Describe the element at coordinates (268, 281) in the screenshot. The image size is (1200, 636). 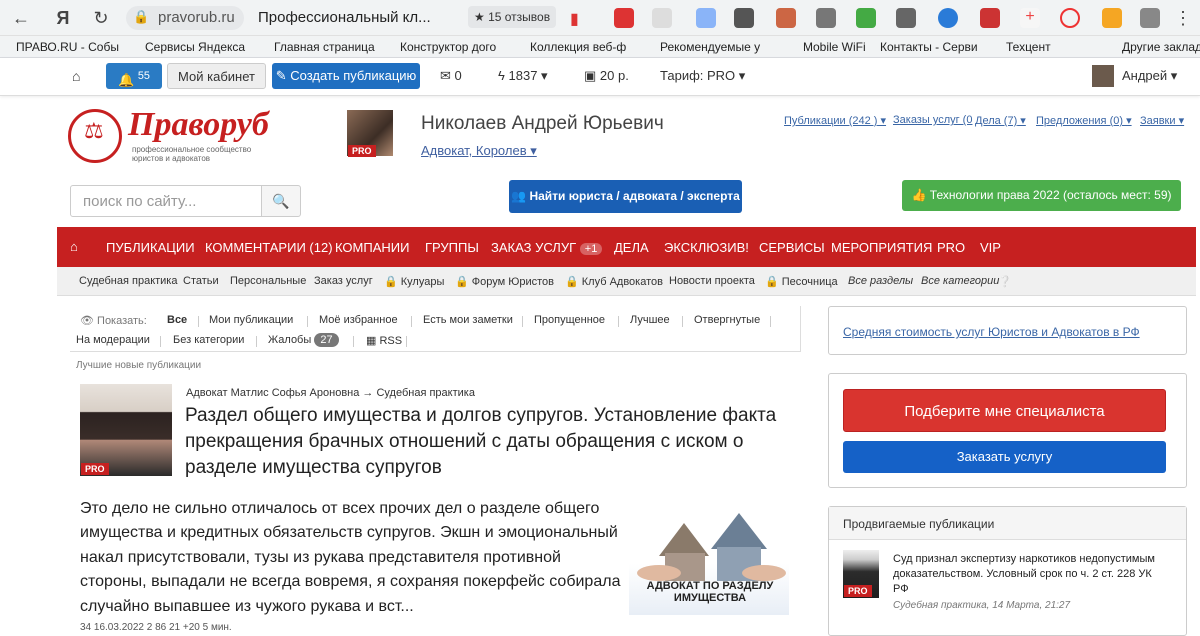
I see `submenu-item: Персональные` at that location.